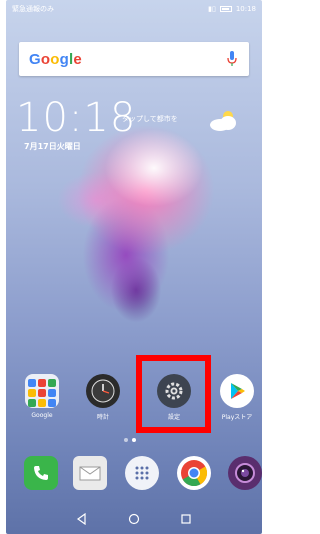 This screenshot has height=534, width=320. I want to click on mic-icon, so click(232, 59).